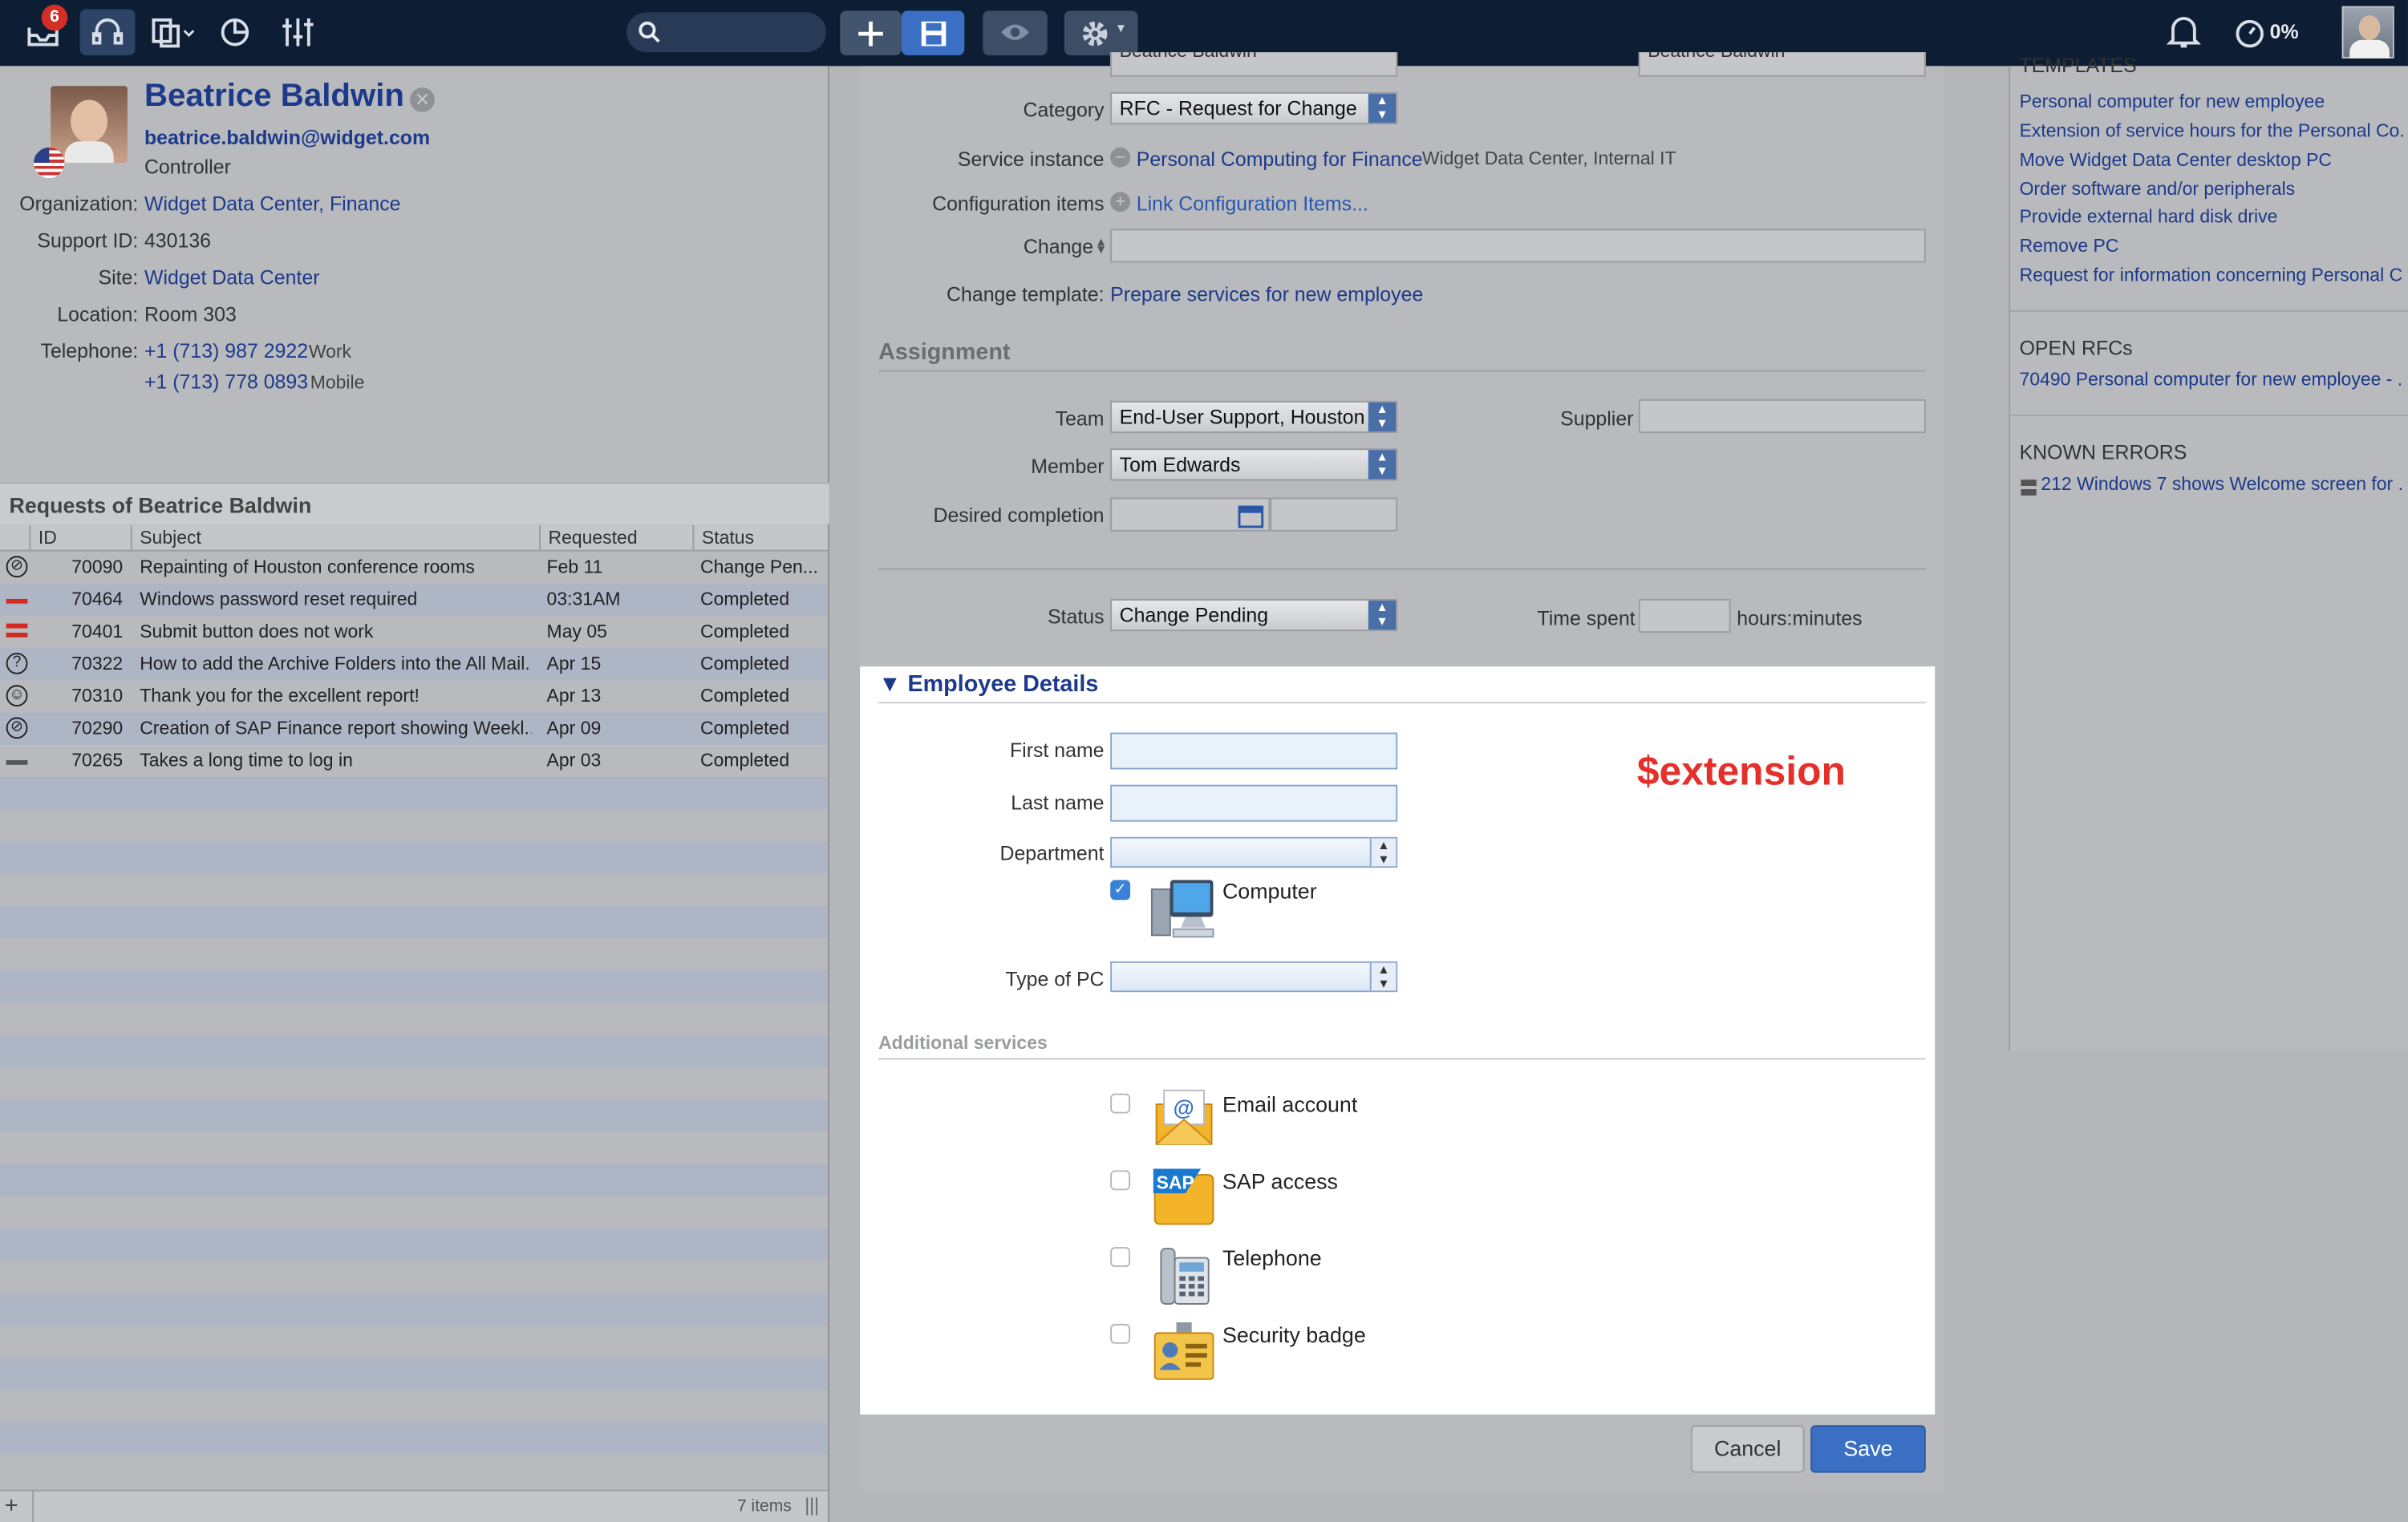 This screenshot has height=1522, width=2408. What do you see at coordinates (334, 538) in the screenshot?
I see `column-subject: Subject` at bounding box center [334, 538].